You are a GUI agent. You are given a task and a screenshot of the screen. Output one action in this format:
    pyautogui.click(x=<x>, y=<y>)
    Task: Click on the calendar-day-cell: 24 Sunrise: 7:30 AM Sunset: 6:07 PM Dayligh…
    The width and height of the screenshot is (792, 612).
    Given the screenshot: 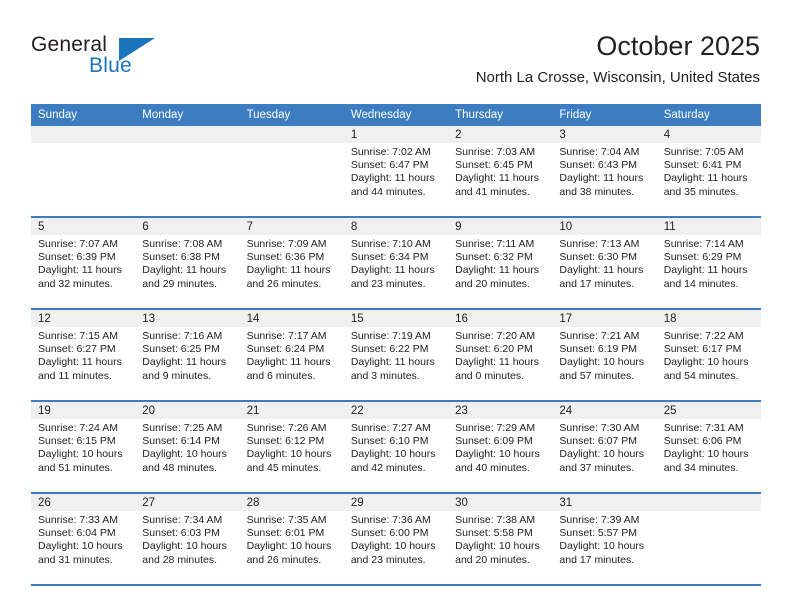 What is the action you would take?
    pyautogui.click(x=604, y=447)
    